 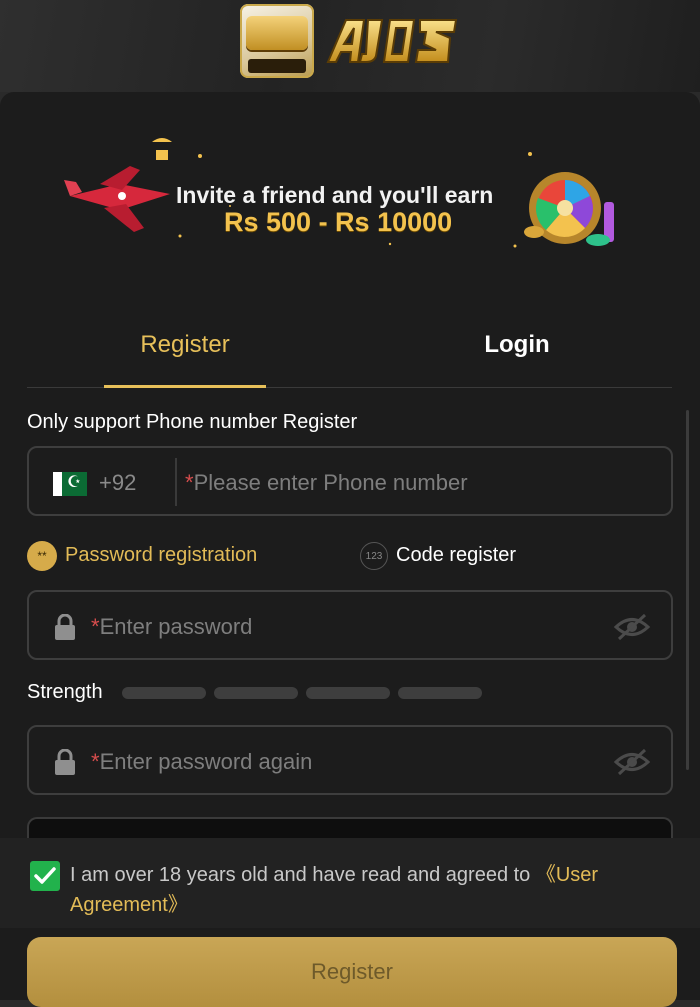 I want to click on pakistan-flag-icon, so click(x=70, y=484).